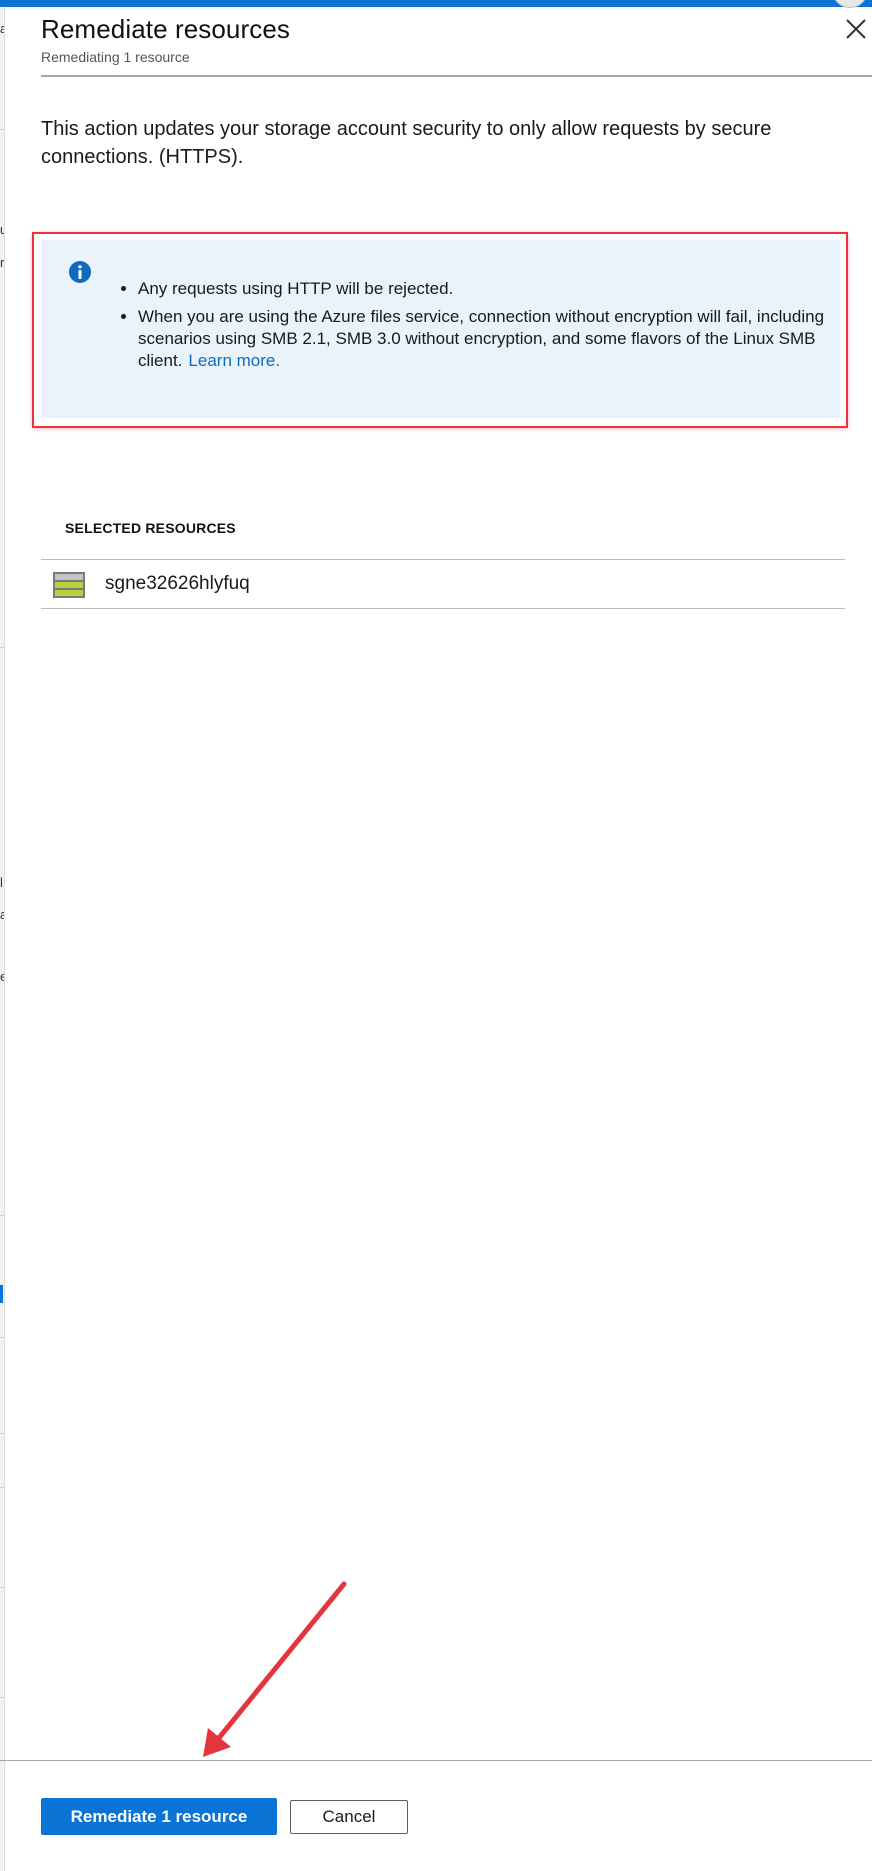  What do you see at coordinates (2, 262) in the screenshot?
I see `background-text-fragment: r` at bounding box center [2, 262].